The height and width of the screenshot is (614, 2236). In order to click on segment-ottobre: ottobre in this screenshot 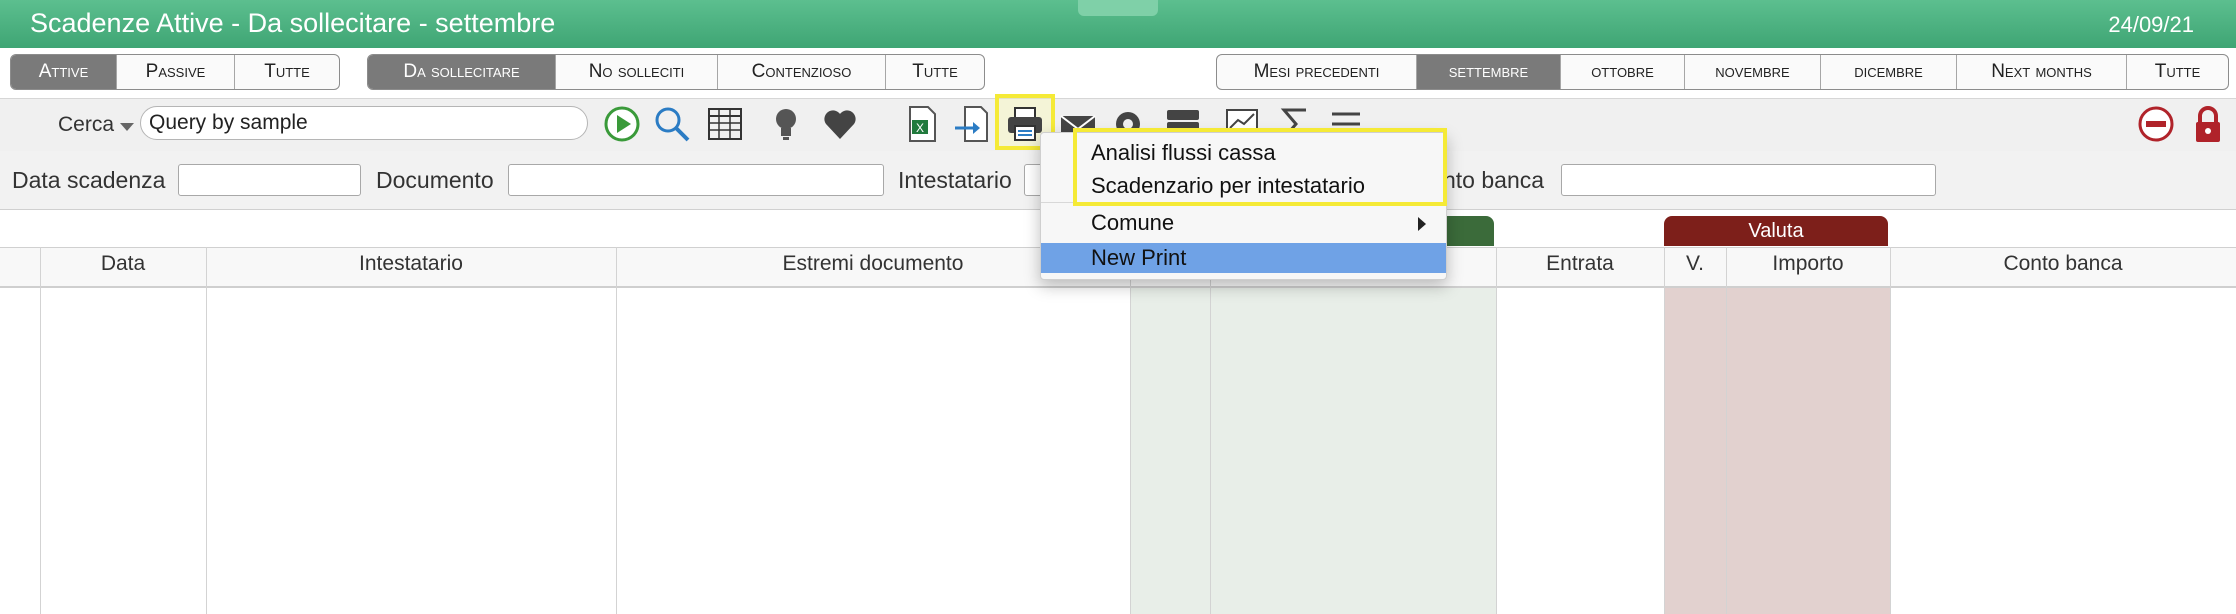, I will do `click(1623, 72)`.